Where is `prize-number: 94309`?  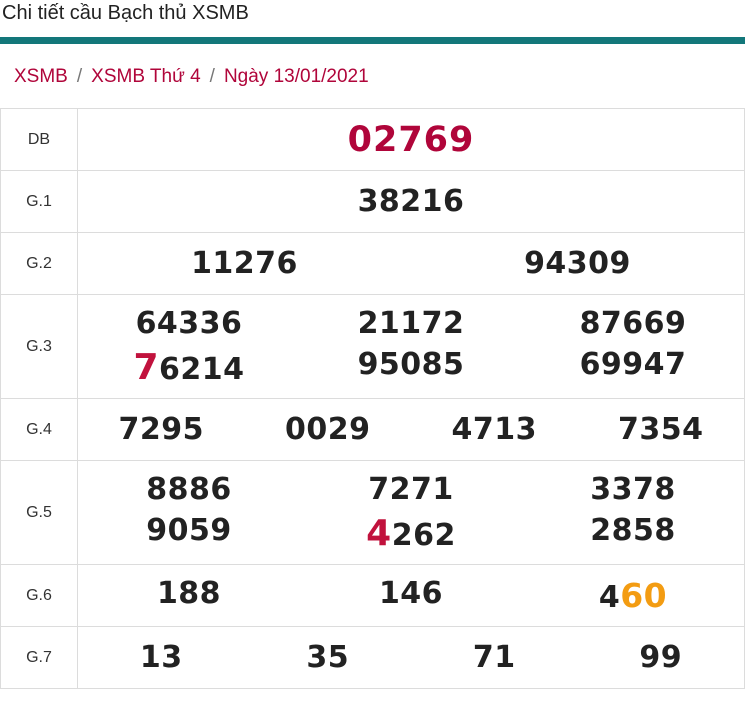
prize-number: 94309 is located at coordinates (577, 263).